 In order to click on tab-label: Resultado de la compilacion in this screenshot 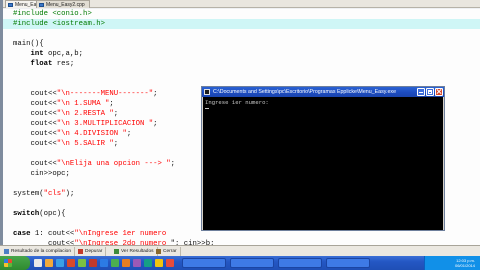, I will do `click(41, 251)`.